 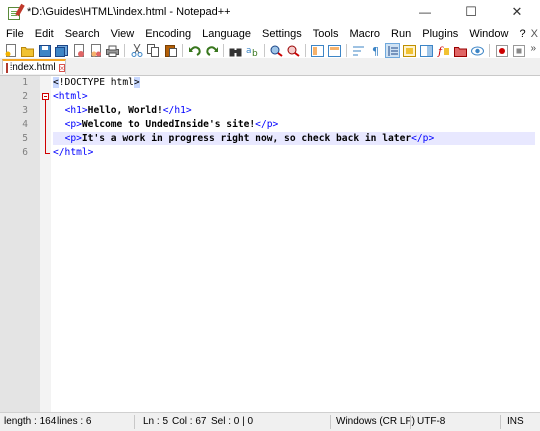 I want to click on status-lines: lines : 6, so click(x=74, y=421).